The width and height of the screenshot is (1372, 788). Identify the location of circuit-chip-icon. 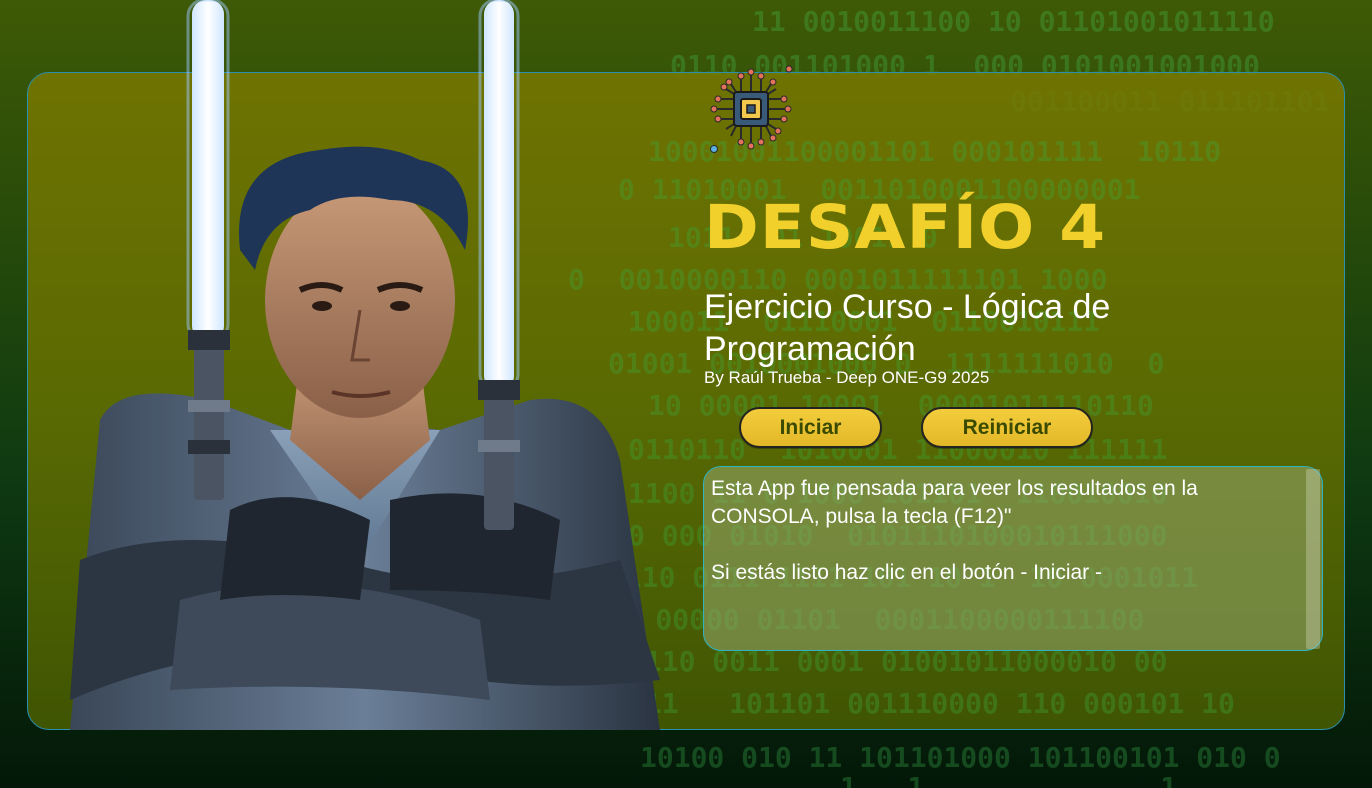
(751, 109).